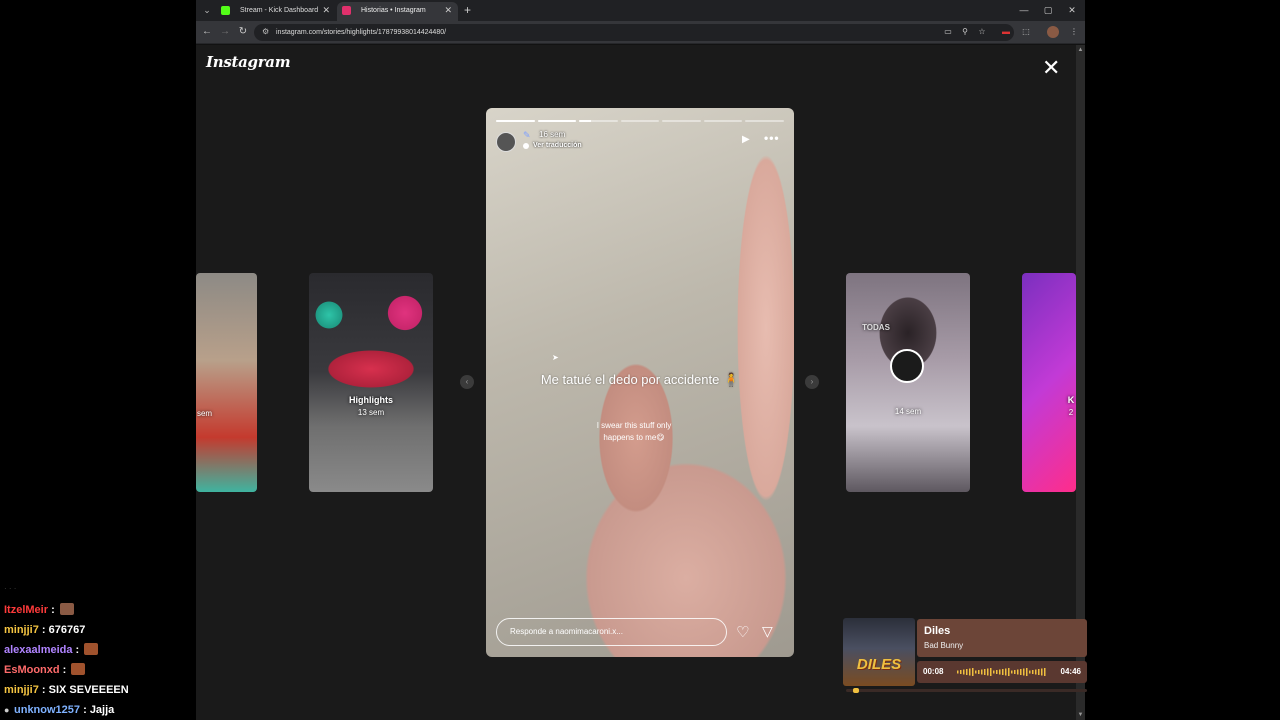 The height and width of the screenshot is (720, 1280). I want to click on story-preview-title: Highlights, so click(371, 400).